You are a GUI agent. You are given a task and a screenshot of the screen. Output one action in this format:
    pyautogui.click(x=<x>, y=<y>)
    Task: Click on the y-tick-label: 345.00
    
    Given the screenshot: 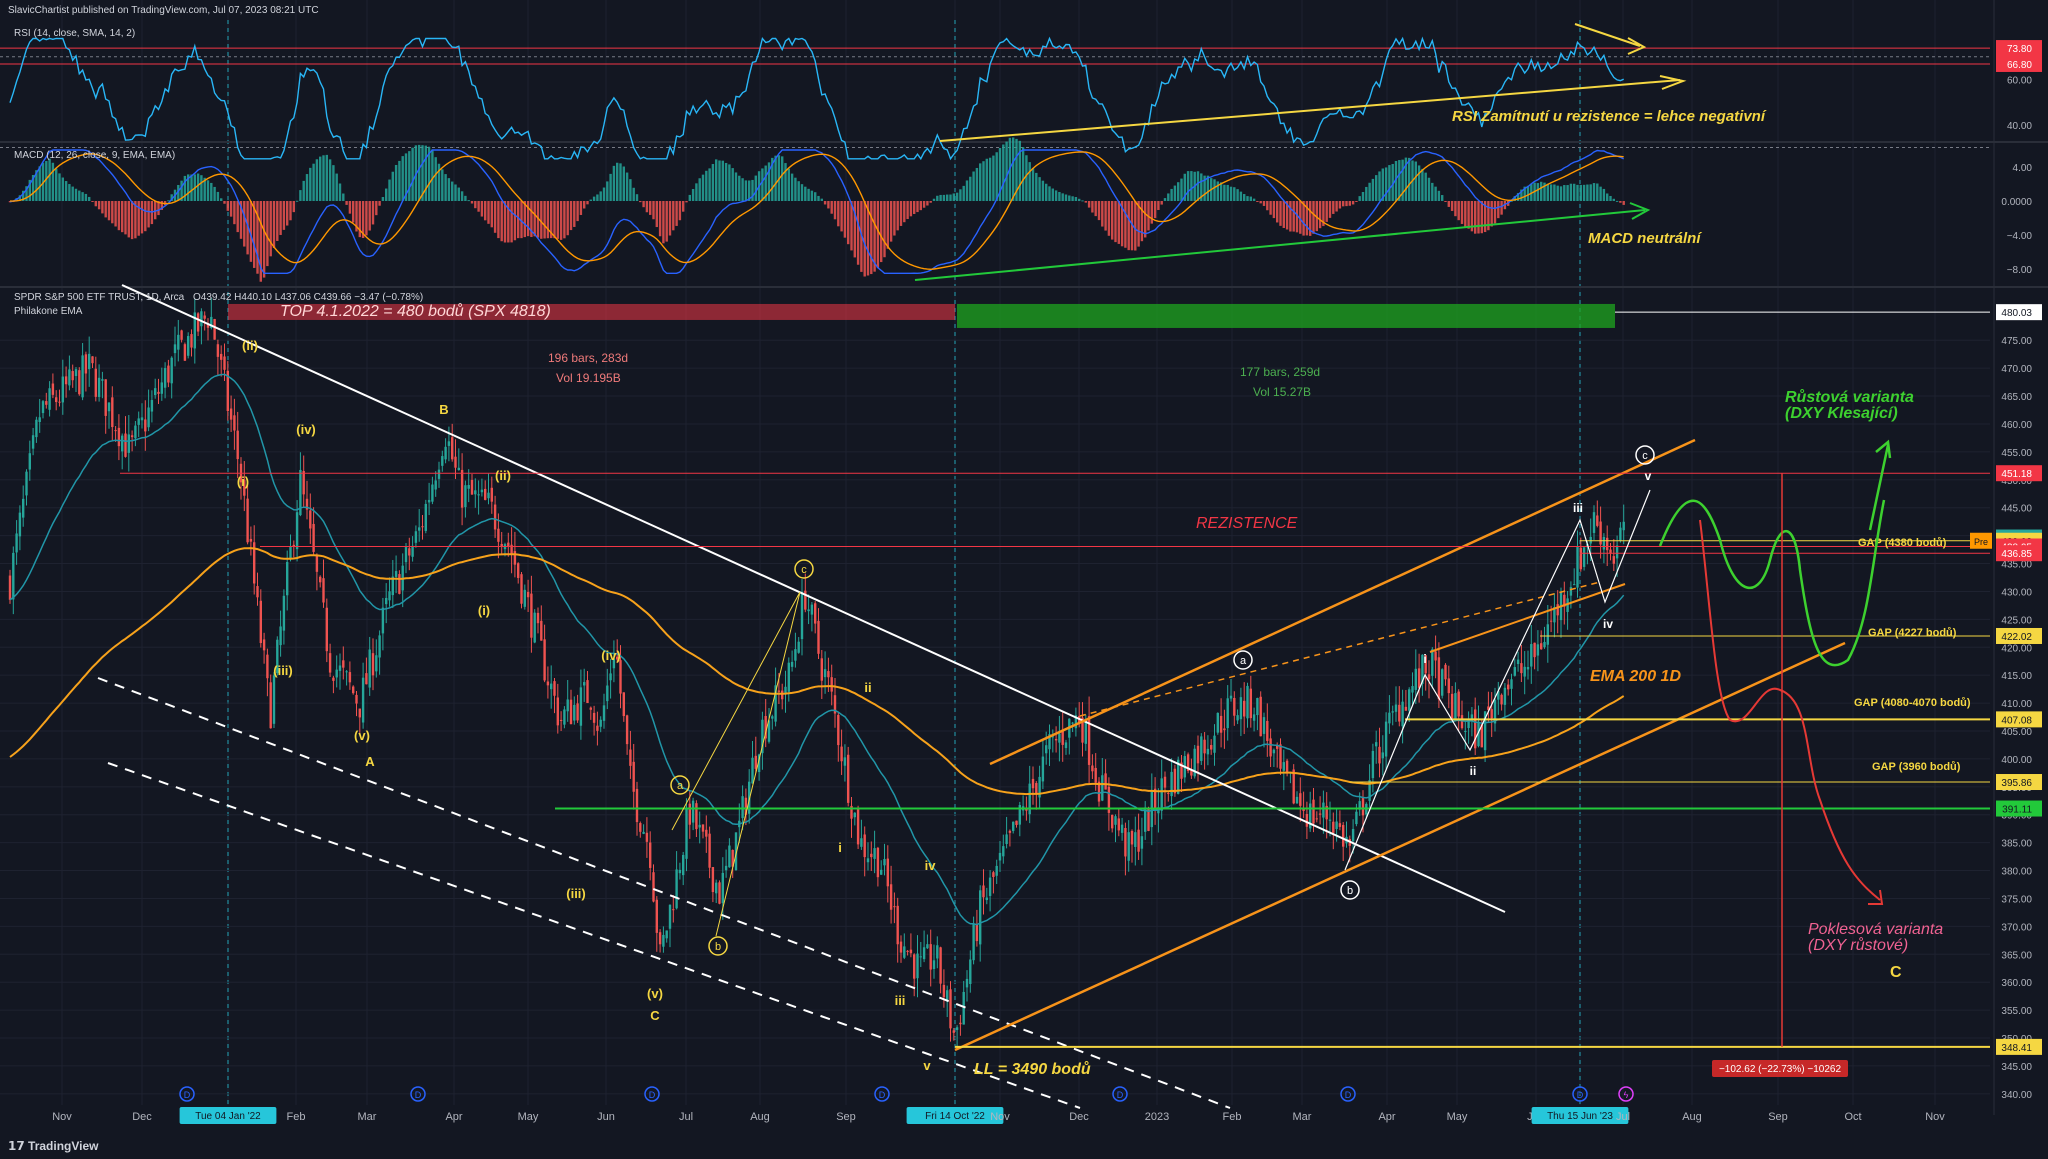 What is the action you would take?
    pyautogui.click(x=2016, y=1067)
    